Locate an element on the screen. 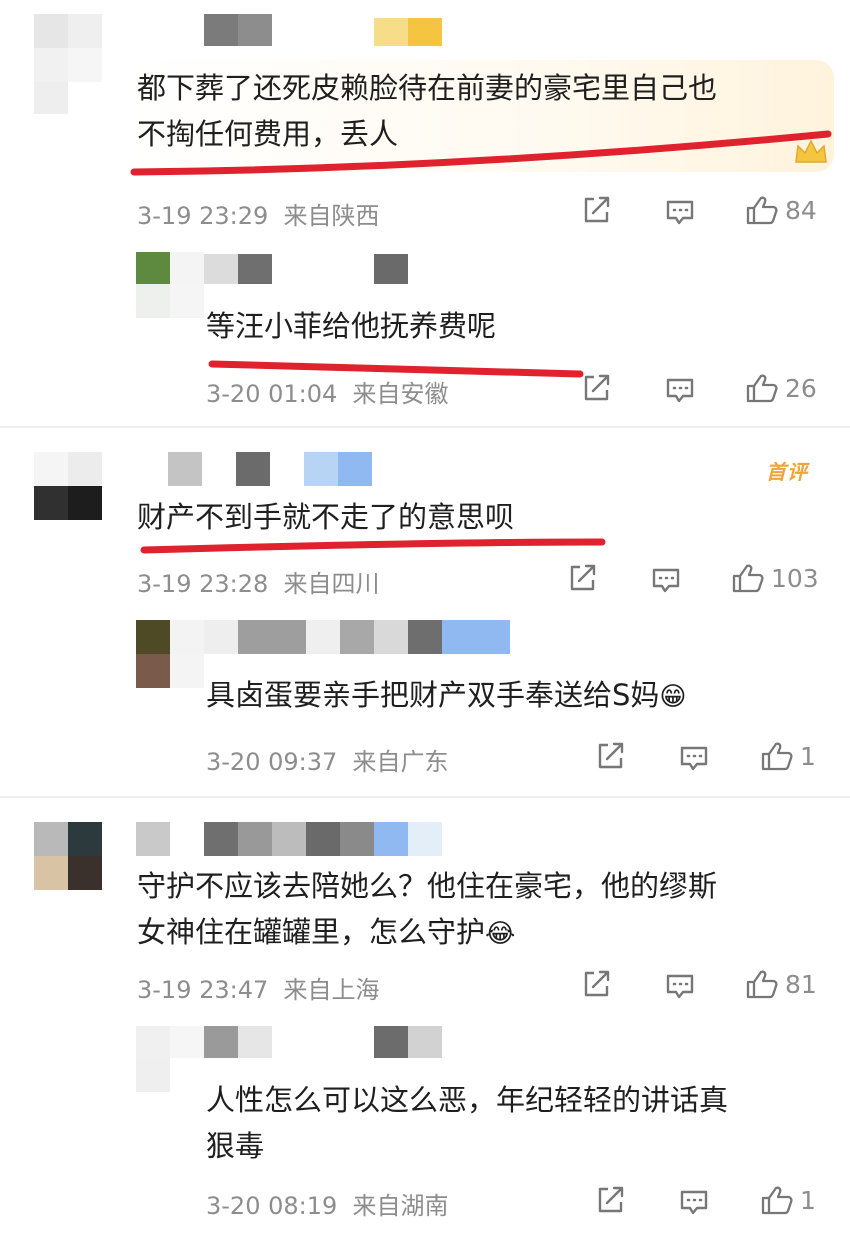 The height and width of the screenshot is (1236, 850). comment-text: 守护不应该去陪她么？他住在豪宅，他的缪斯 女神住在罐罐里，怎么守护😂 is located at coordinates (427, 909).